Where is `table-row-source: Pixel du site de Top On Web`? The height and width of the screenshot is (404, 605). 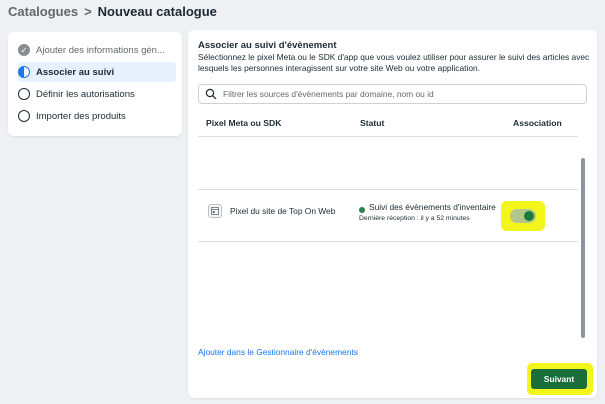 table-row-source: Pixel du site de Top On Web is located at coordinates (271, 211).